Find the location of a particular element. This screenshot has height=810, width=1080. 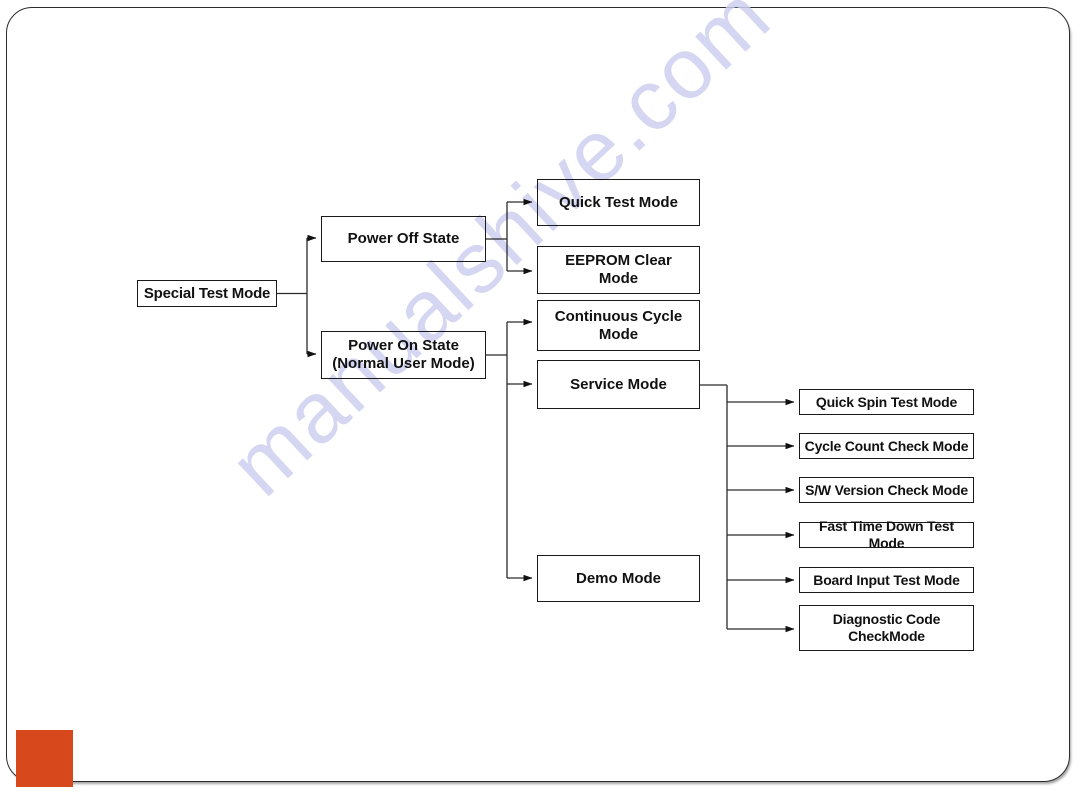

node-label: Board Input Test Mode is located at coordinates (886, 579).